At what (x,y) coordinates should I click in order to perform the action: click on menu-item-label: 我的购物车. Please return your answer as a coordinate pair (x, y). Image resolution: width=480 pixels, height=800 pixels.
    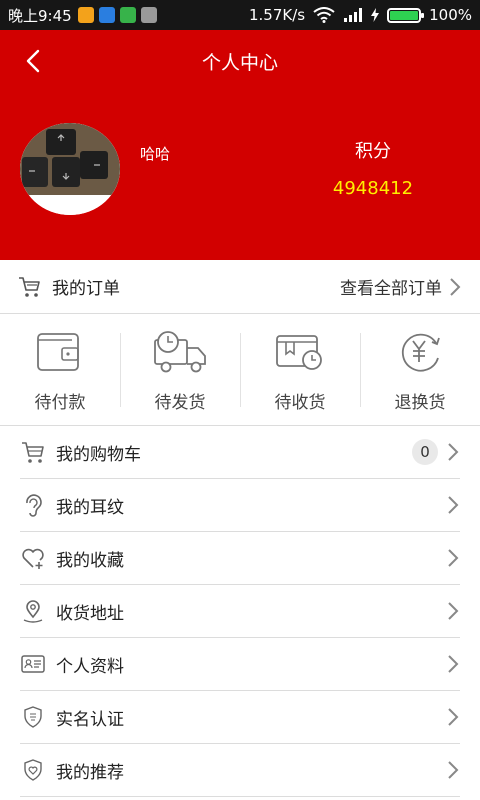
    Looking at the image, I should click on (98, 454).